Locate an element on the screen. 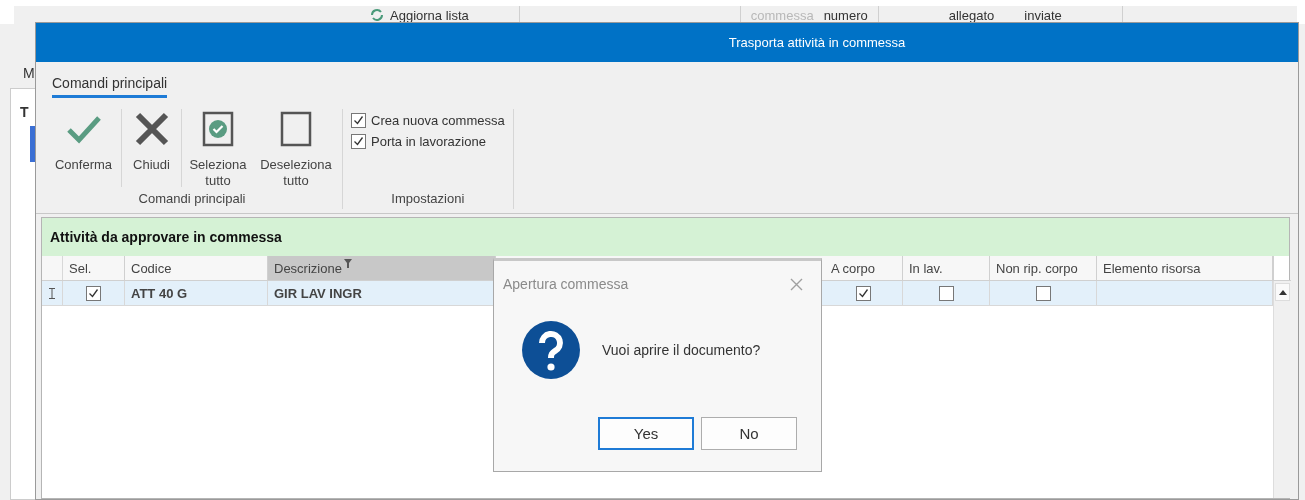 This screenshot has width=1305, height=500. column-header: numero is located at coordinates (845, 15).